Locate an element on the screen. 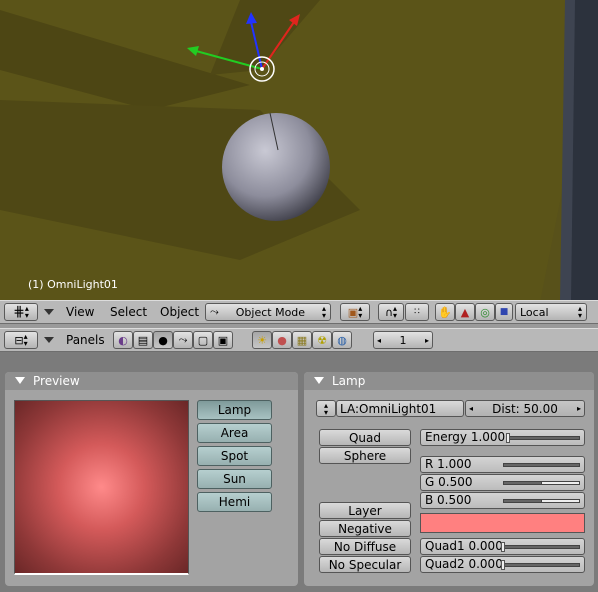 The height and width of the screenshot is (592, 598). object-info-label: (1) OmniLight01 is located at coordinates (73, 284).